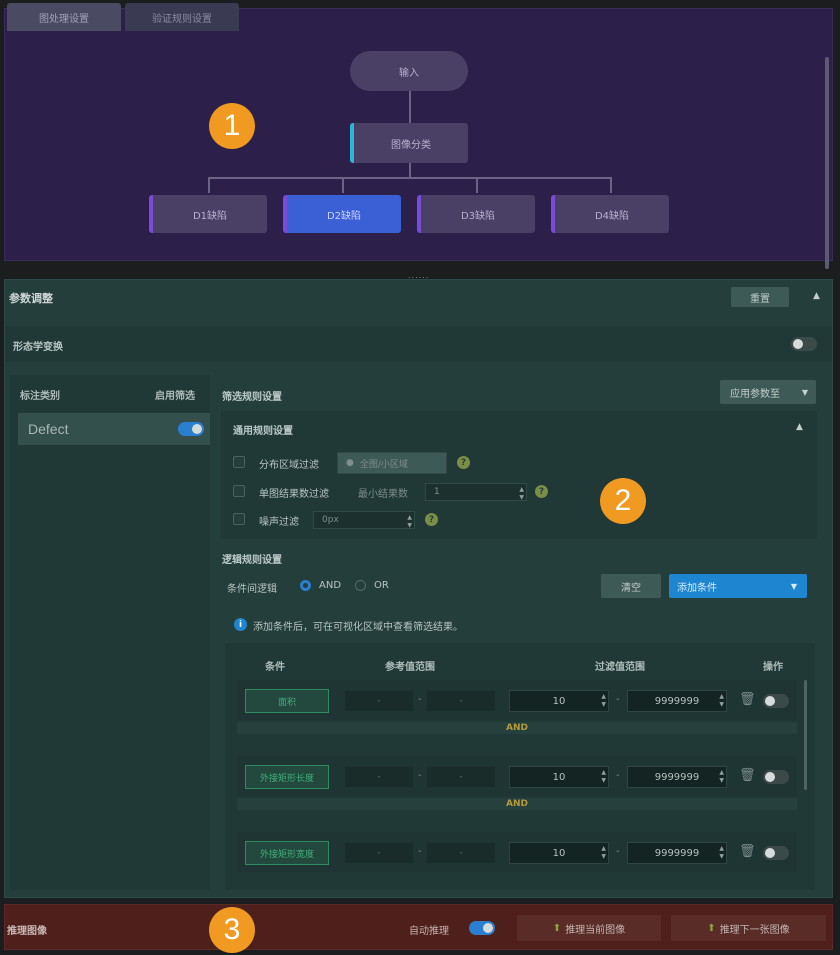 Image resolution: width=840 pixels, height=955 pixels. Describe the element at coordinates (110, 632) in the screenshot. I see `class-list: 标注类别 启用筛选 Defect` at that location.